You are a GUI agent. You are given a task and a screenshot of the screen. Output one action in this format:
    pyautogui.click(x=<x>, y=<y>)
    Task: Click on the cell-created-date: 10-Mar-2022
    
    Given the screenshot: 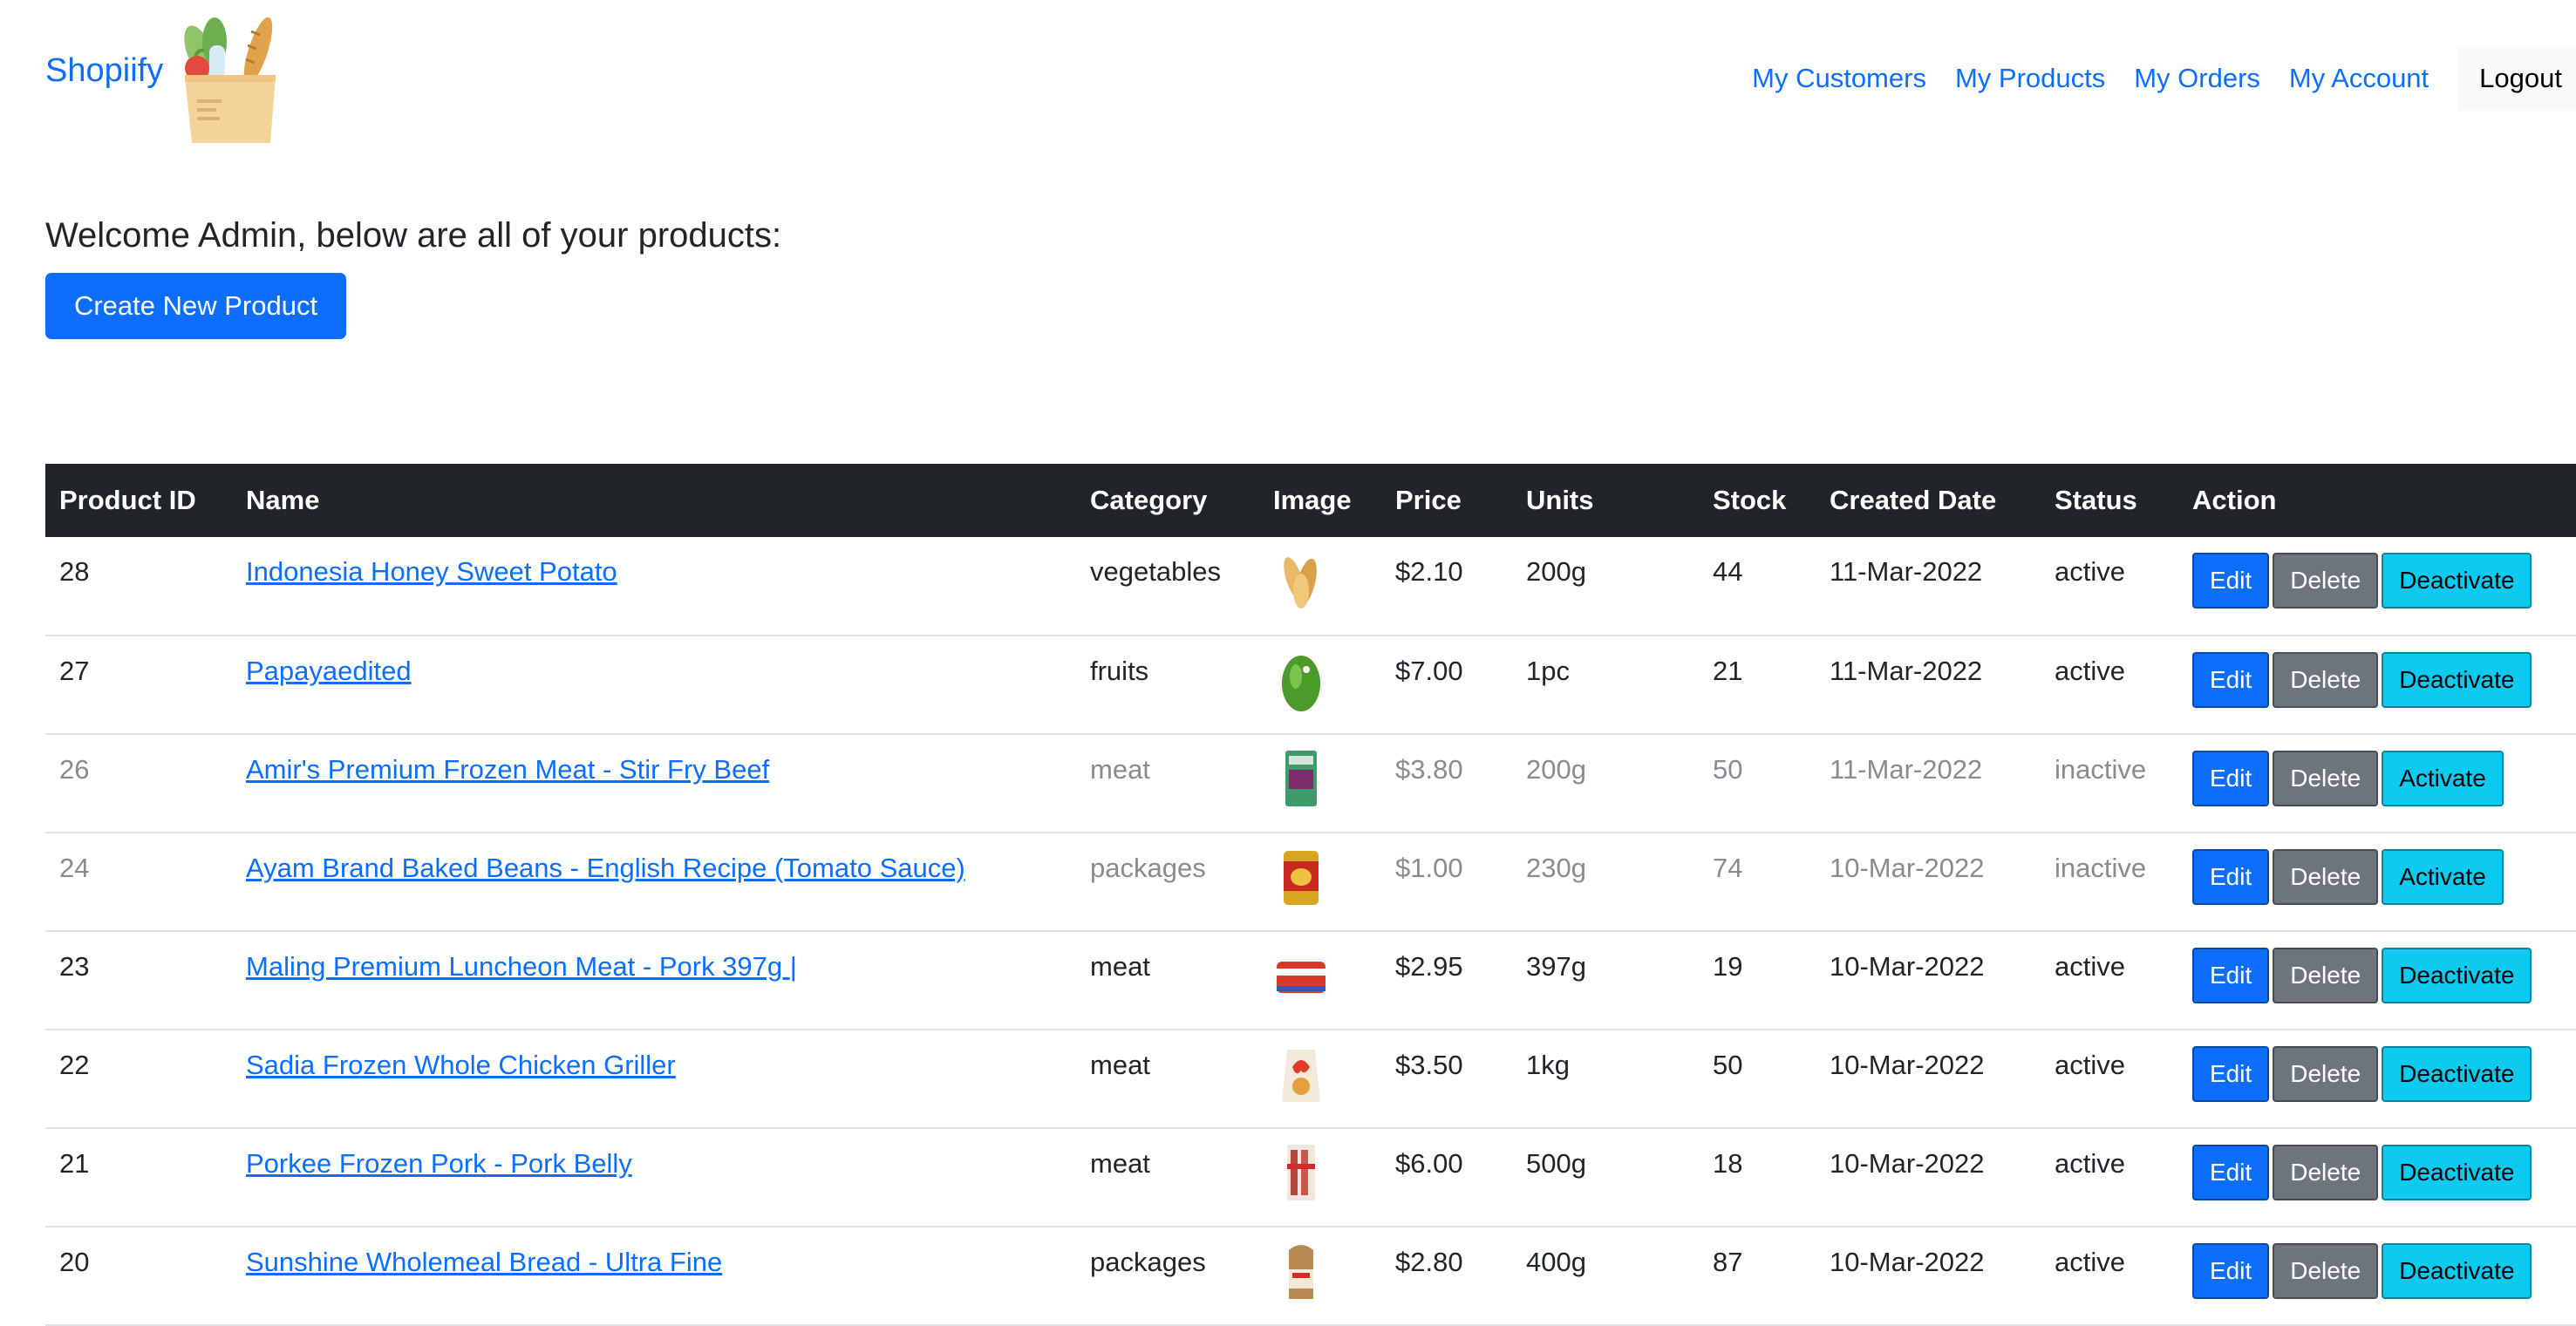 What is the action you would take?
    pyautogui.click(x=1929, y=980)
    